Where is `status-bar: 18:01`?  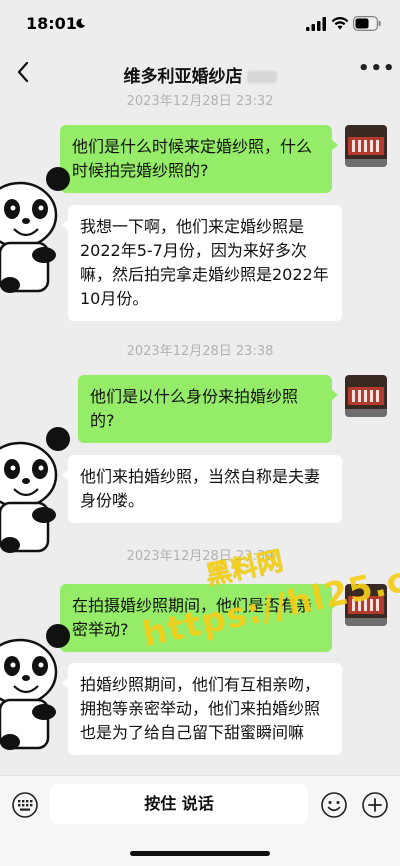
status-bar: 18:01 is located at coordinates (200, 24).